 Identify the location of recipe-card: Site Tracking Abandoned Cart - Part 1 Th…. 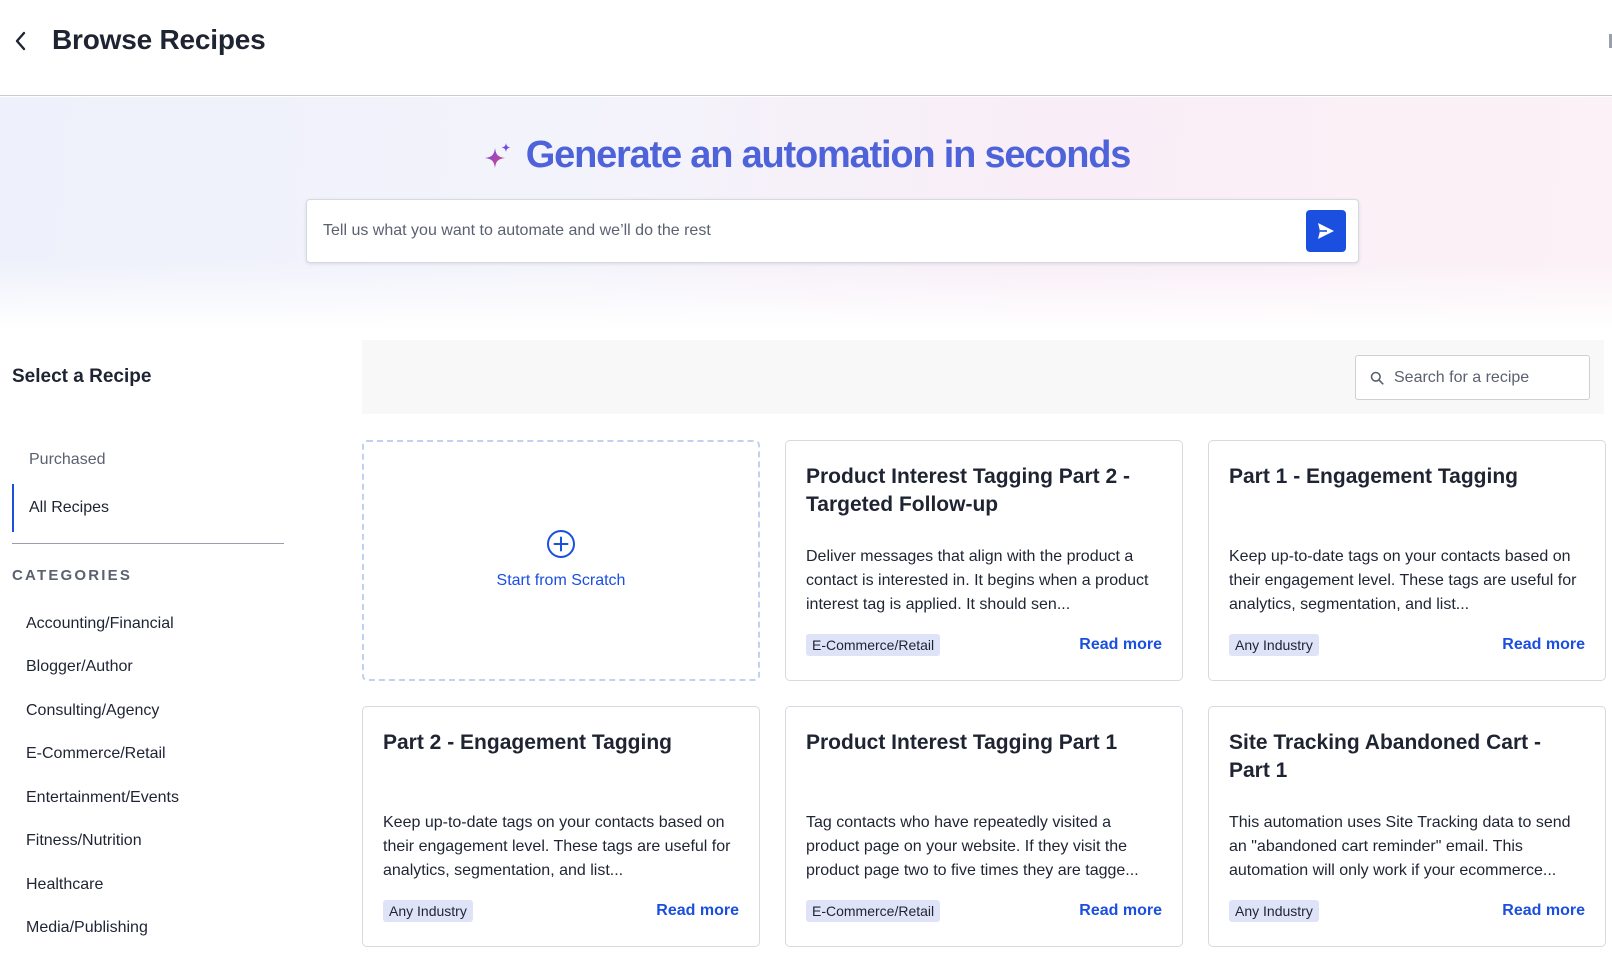
(1407, 826).